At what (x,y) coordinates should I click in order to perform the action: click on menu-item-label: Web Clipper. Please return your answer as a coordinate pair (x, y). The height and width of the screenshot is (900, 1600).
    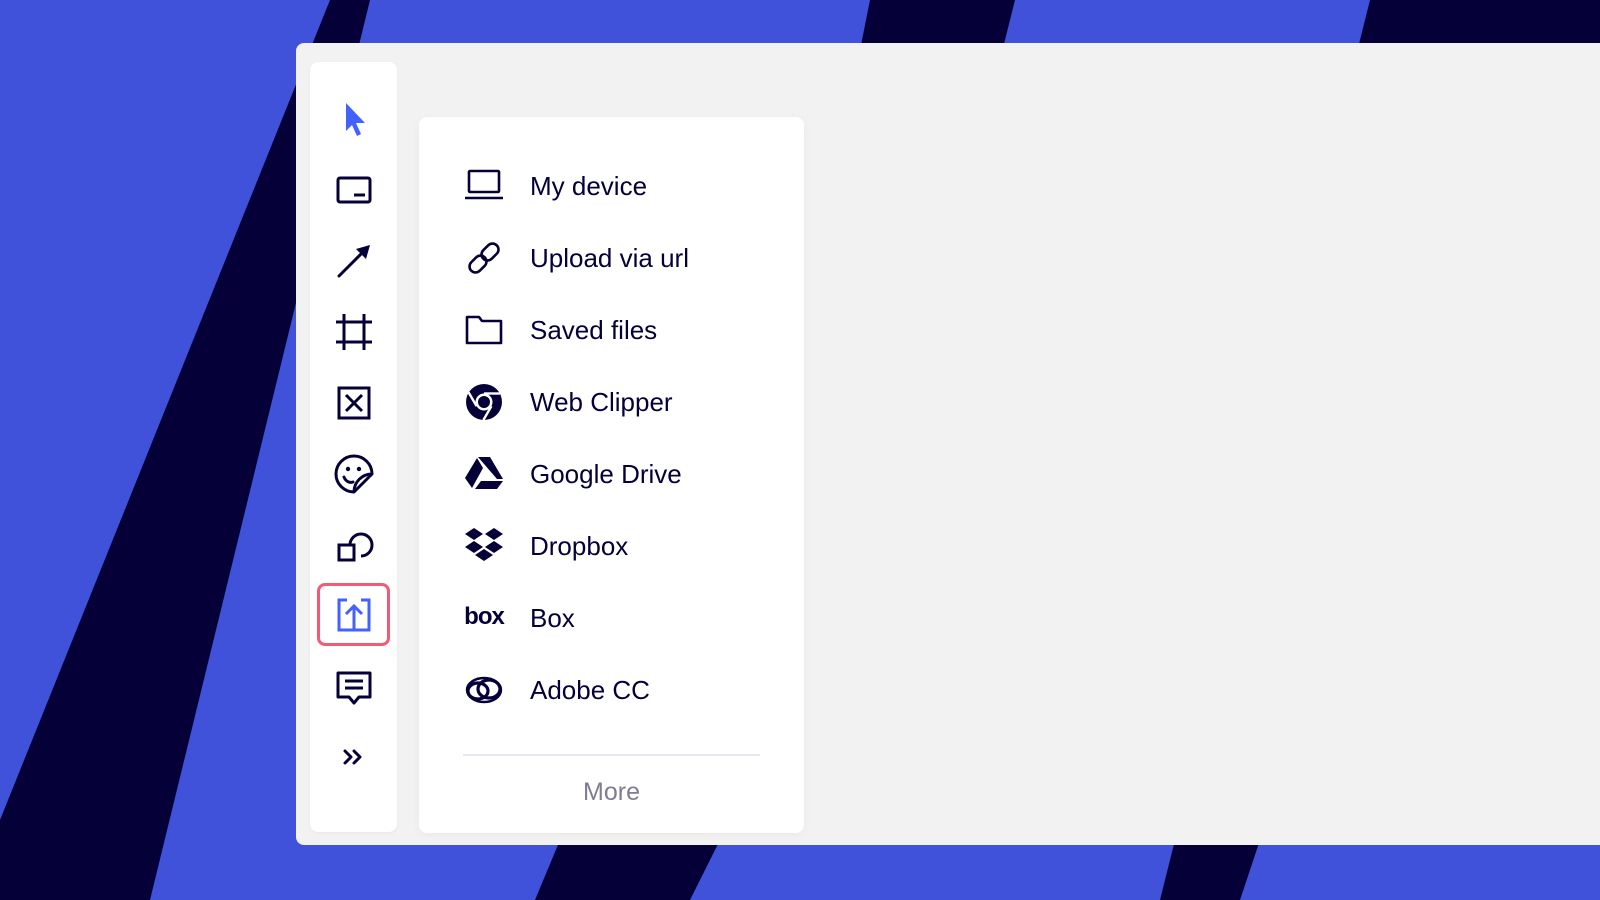
    Looking at the image, I should click on (601, 401).